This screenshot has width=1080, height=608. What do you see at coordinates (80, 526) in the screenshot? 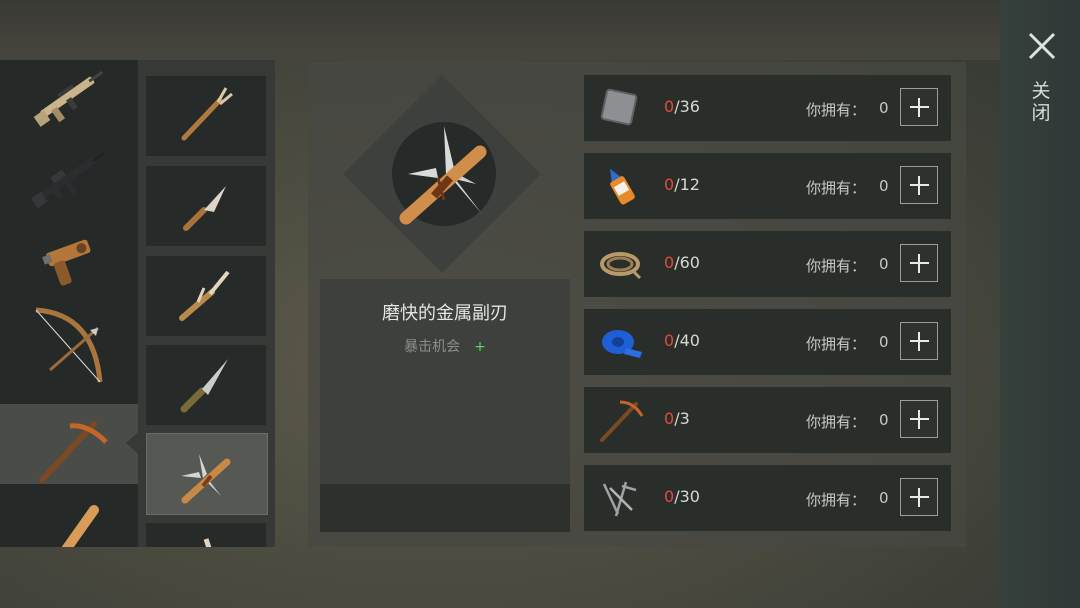
I see `bat-icon` at bounding box center [80, 526].